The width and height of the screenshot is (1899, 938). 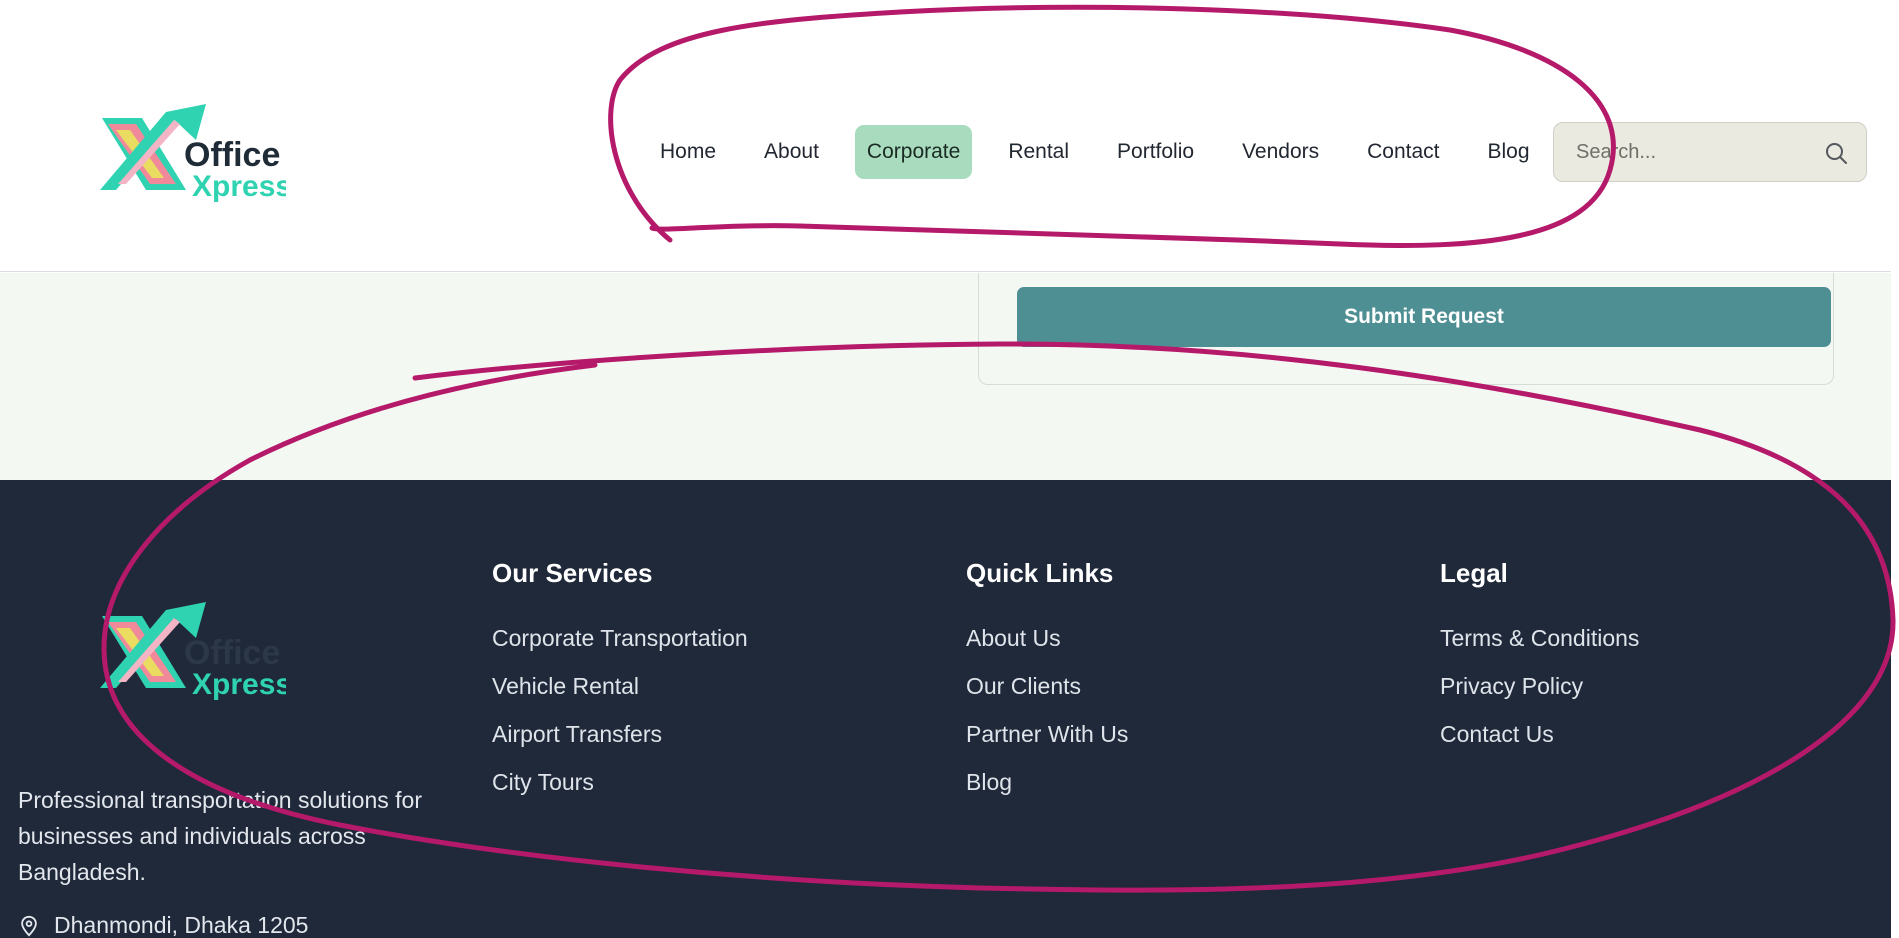 I want to click on link-partner-with-us: Partner With Us, so click(x=1047, y=734).